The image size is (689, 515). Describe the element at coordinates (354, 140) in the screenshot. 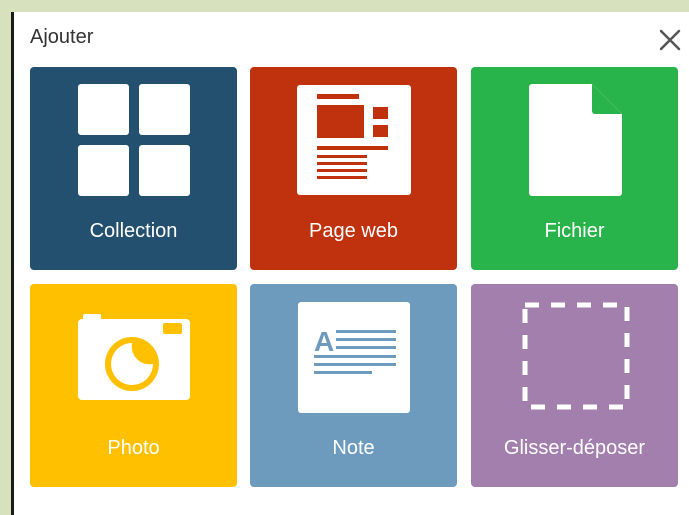

I see `webpage-icon` at that location.